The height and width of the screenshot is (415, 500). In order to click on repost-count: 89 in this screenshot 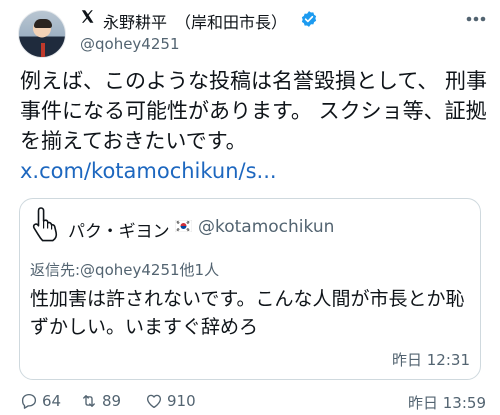, I will do `click(112, 401)`.